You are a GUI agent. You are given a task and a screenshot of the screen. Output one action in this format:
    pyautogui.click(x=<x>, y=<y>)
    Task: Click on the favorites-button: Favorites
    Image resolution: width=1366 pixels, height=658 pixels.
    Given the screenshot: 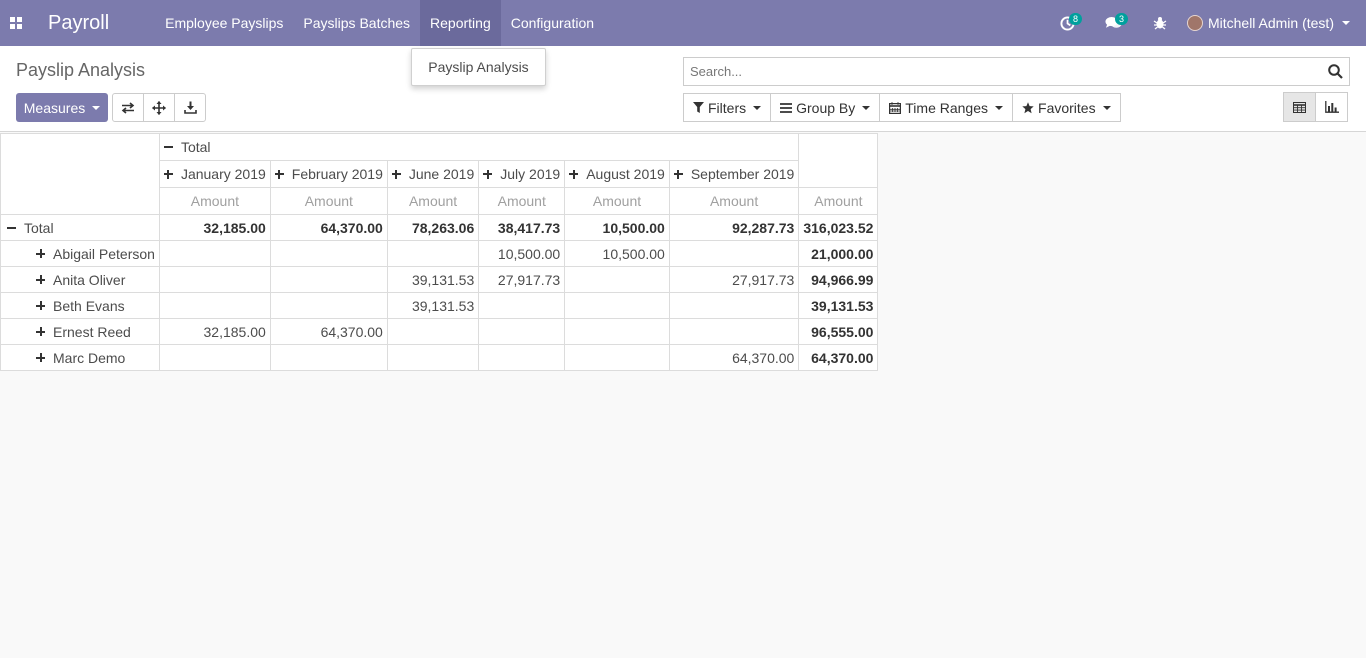 What is the action you would take?
    pyautogui.click(x=1066, y=107)
    